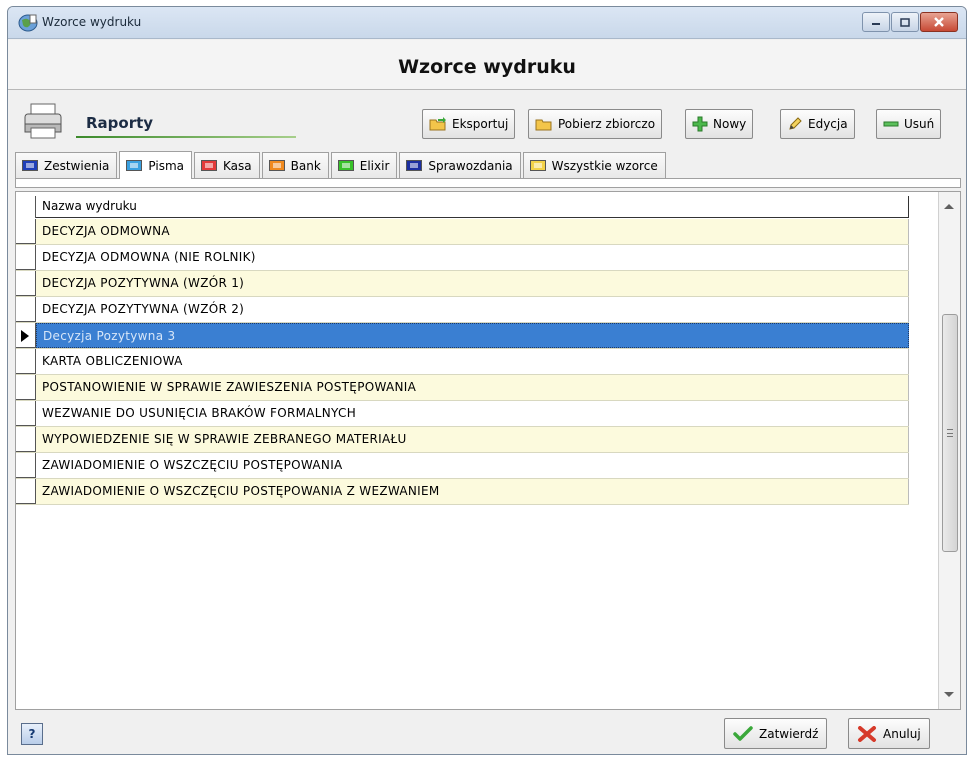 The image size is (974, 760). I want to click on page-title: Wzorce wydruku, so click(487, 67).